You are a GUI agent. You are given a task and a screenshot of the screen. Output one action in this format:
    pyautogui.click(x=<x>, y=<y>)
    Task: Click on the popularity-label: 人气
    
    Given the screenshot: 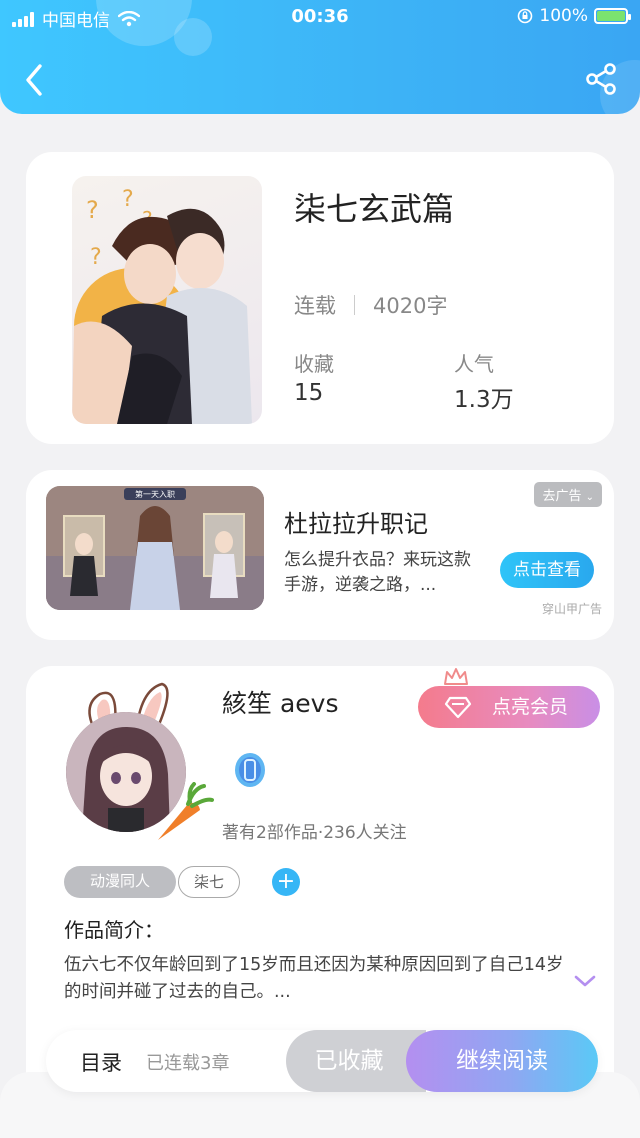 What is the action you would take?
    pyautogui.click(x=474, y=364)
    